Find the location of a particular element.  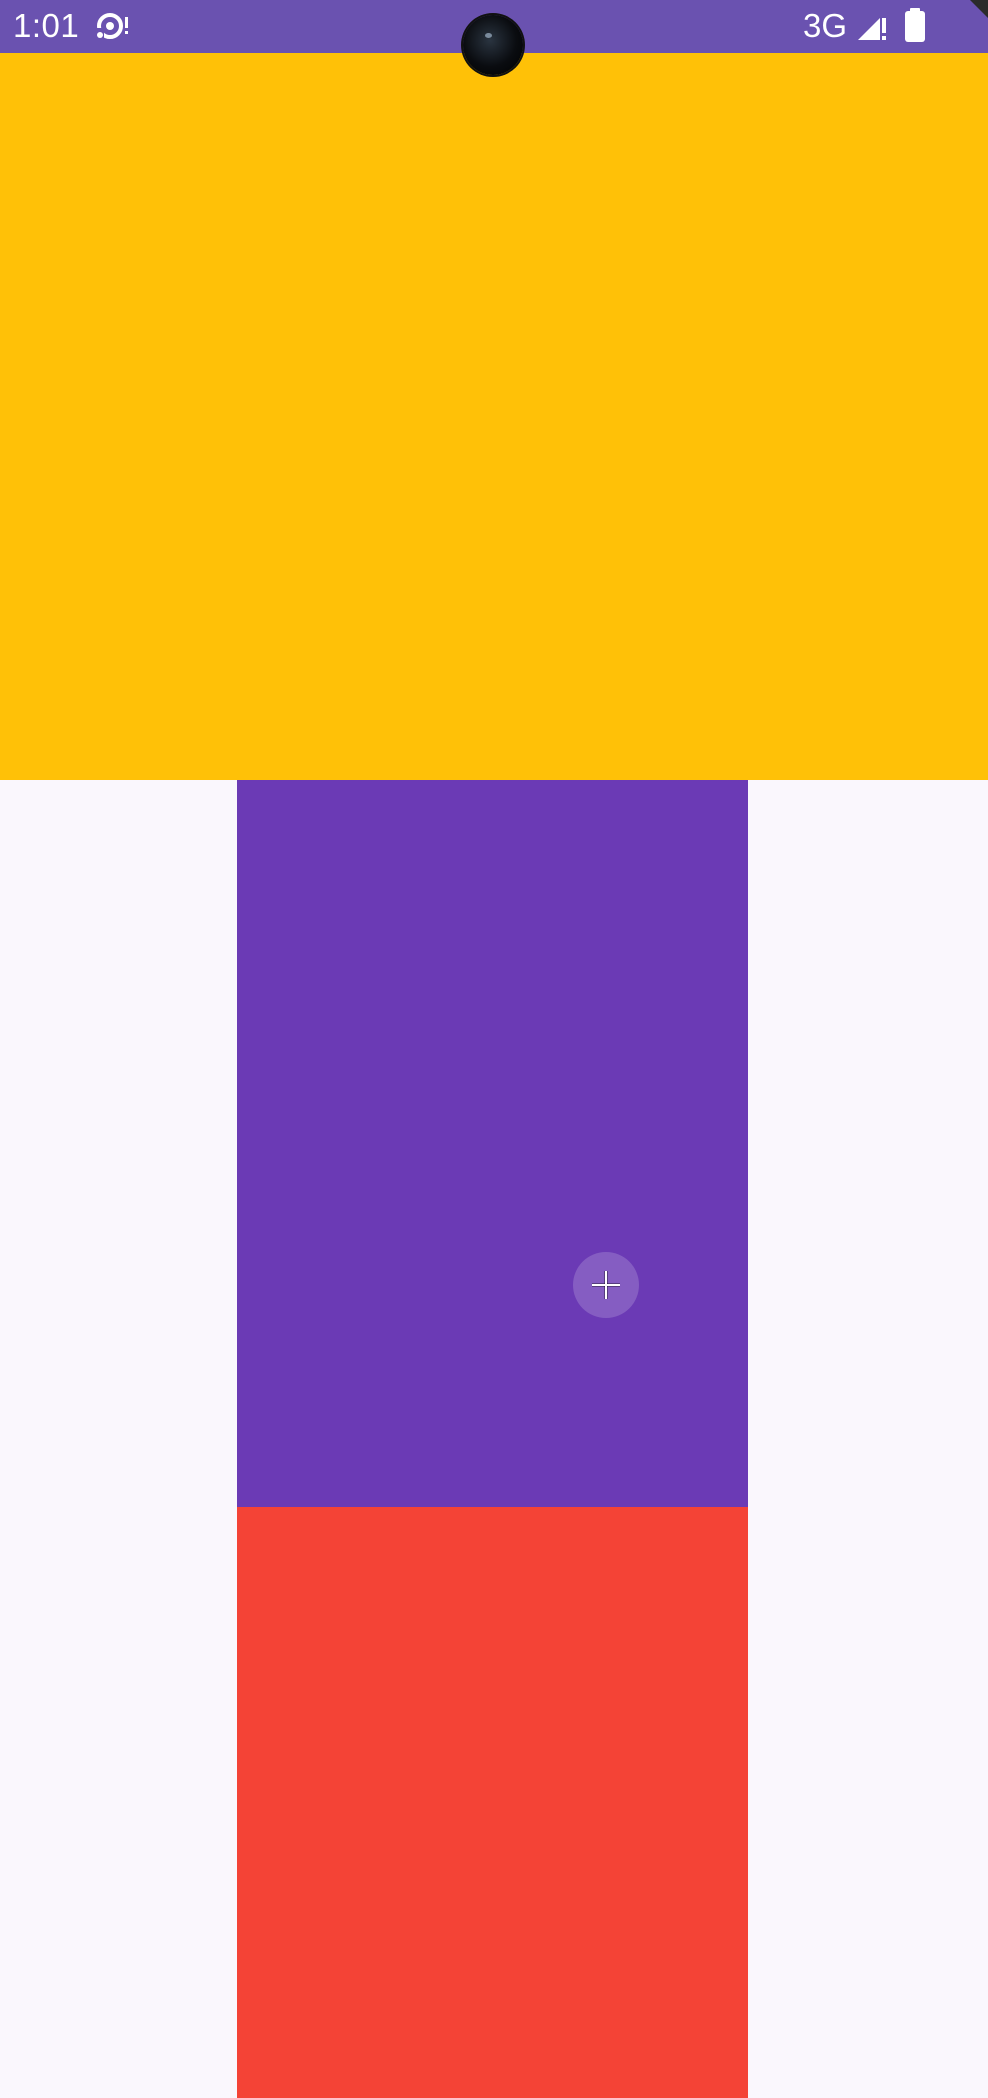

crosshair-icon is located at coordinates (606, 1285).